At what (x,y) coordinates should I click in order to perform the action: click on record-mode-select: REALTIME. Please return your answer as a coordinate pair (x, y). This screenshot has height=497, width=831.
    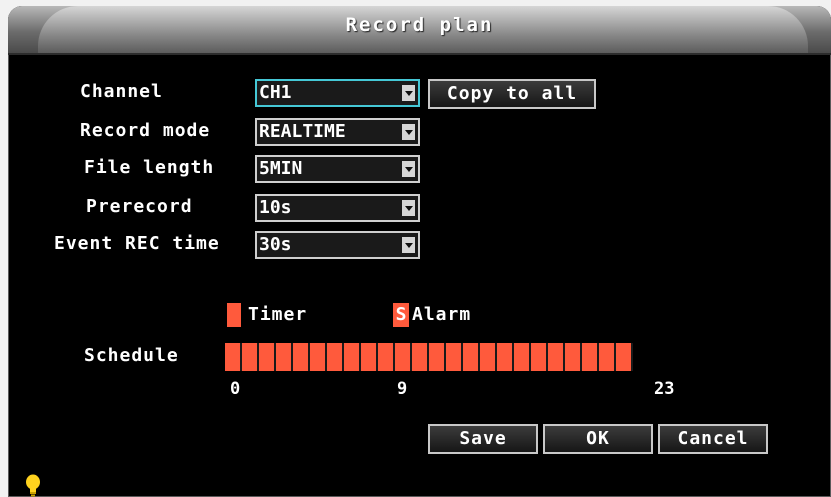
    Looking at the image, I should click on (337, 132).